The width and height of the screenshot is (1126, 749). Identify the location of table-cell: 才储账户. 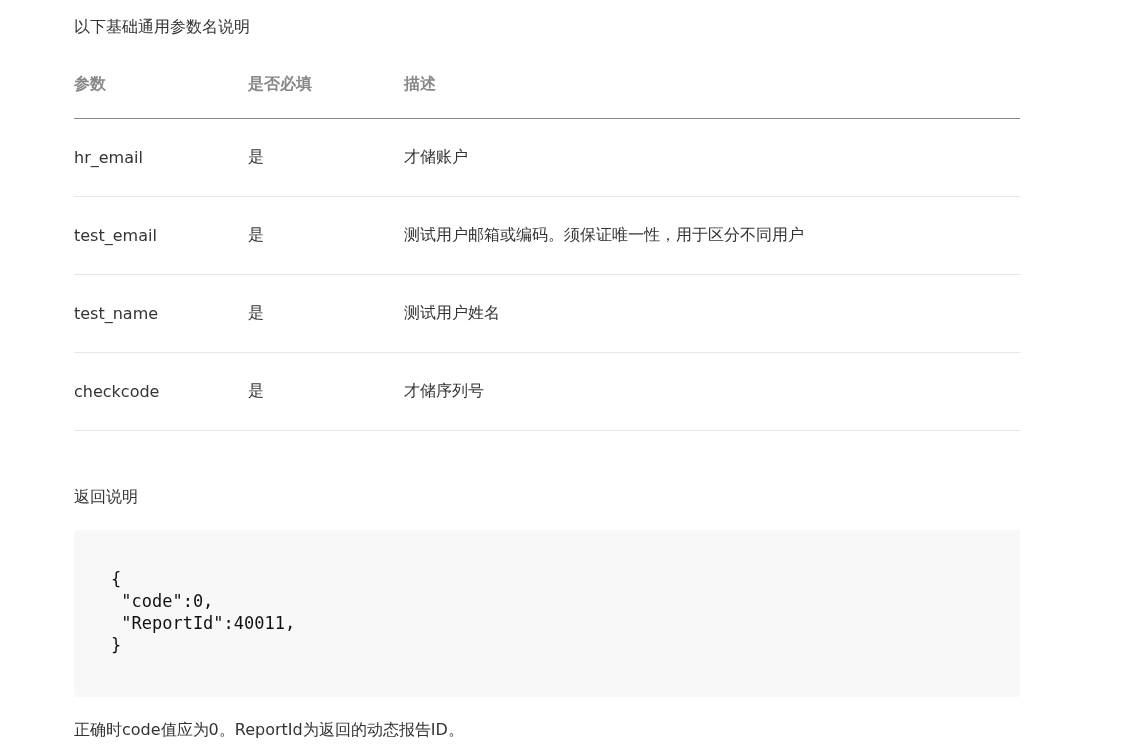
(436, 157).